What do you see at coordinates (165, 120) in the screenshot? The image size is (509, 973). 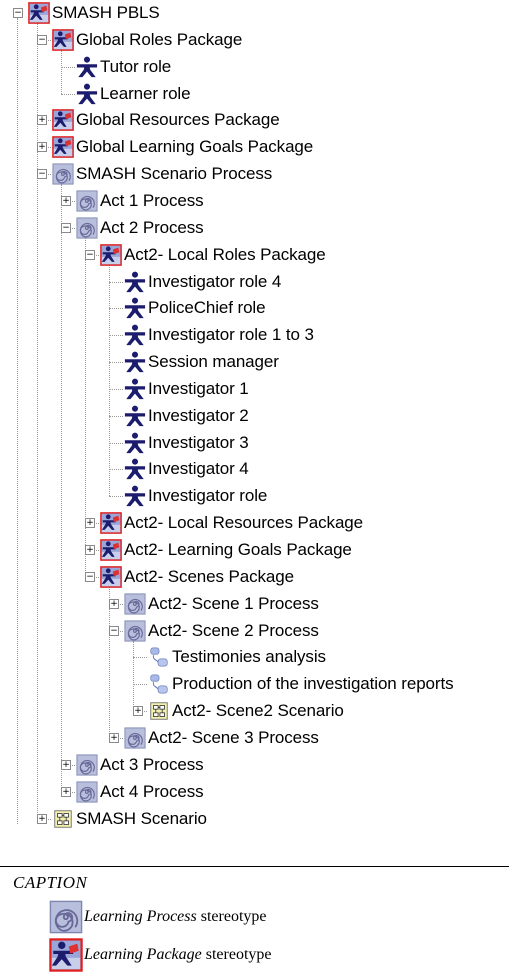 I see `tree-node: Global Resources Package` at bounding box center [165, 120].